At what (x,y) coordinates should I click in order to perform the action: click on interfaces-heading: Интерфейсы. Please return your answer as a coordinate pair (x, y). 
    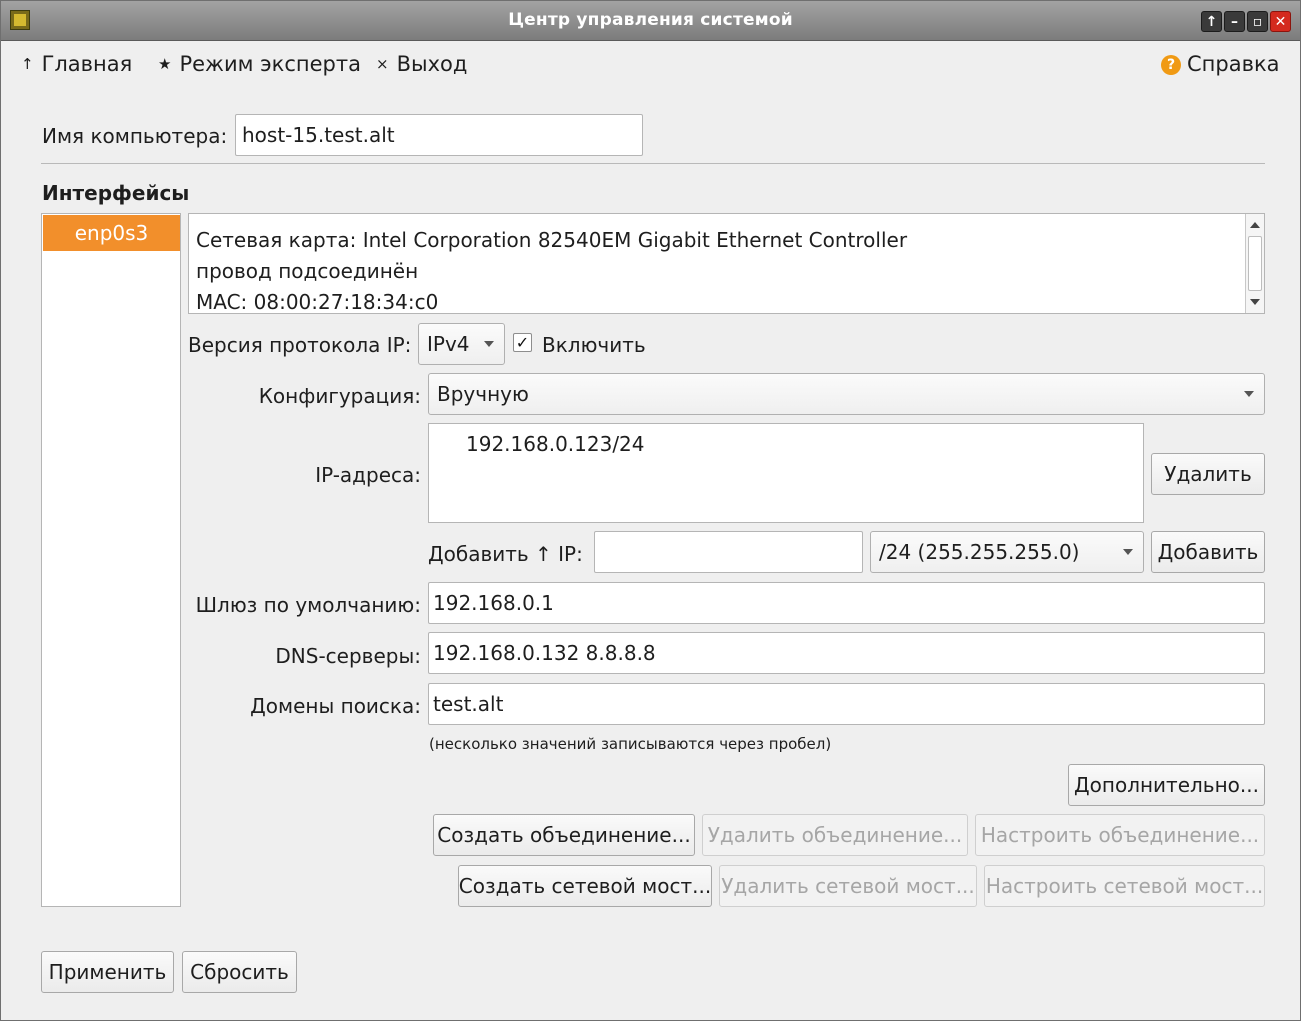
    Looking at the image, I should click on (116, 193).